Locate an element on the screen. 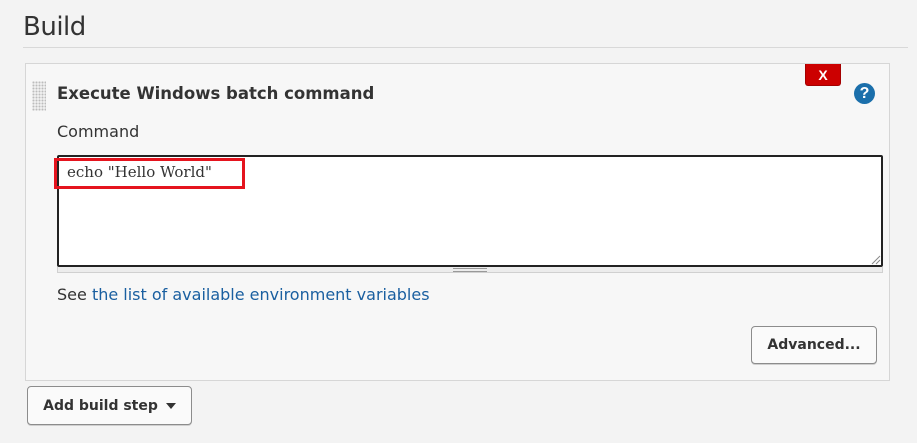  add-build-step-button: Add build step is located at coordinates (109, 405).